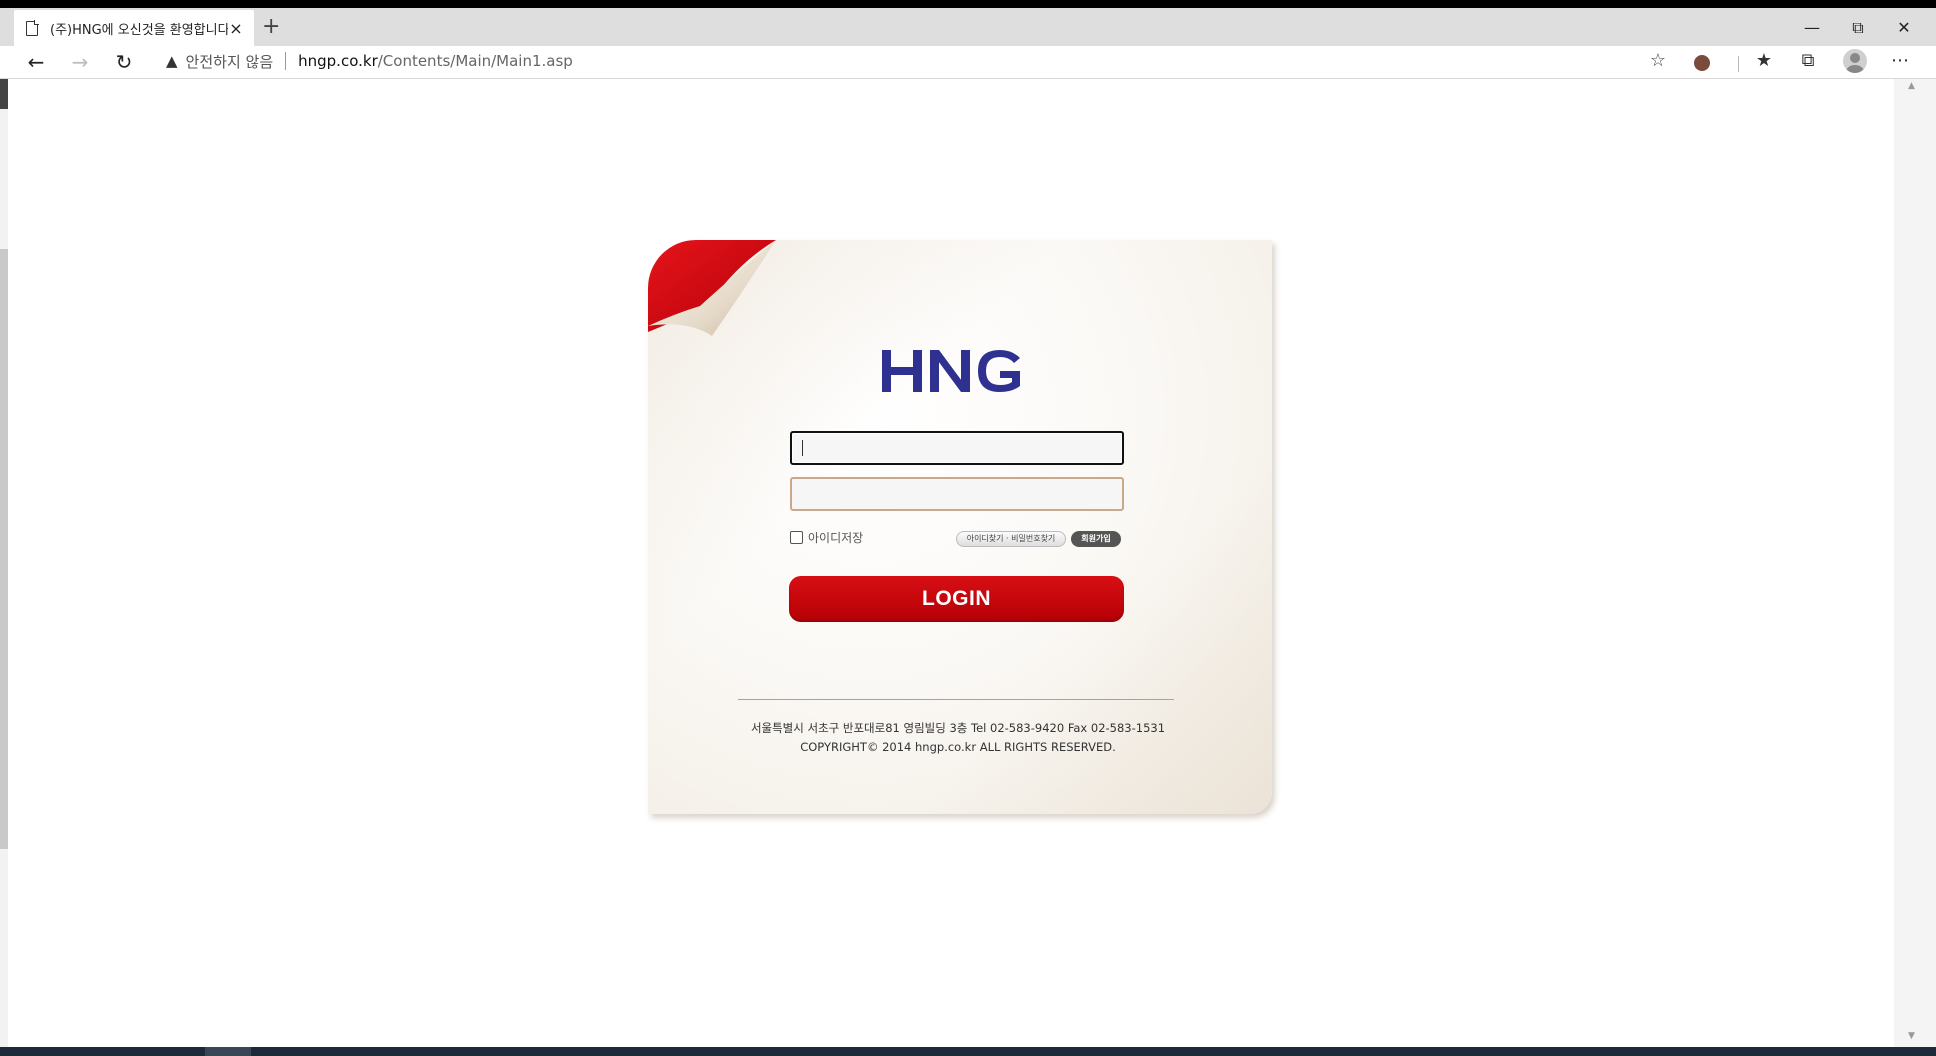 The image size is (1936, 1056). What do you see at coordinates (1808, 60) in the screenshot?
I see `collections-icon: ⧉` at bounding box center [1808, 60].